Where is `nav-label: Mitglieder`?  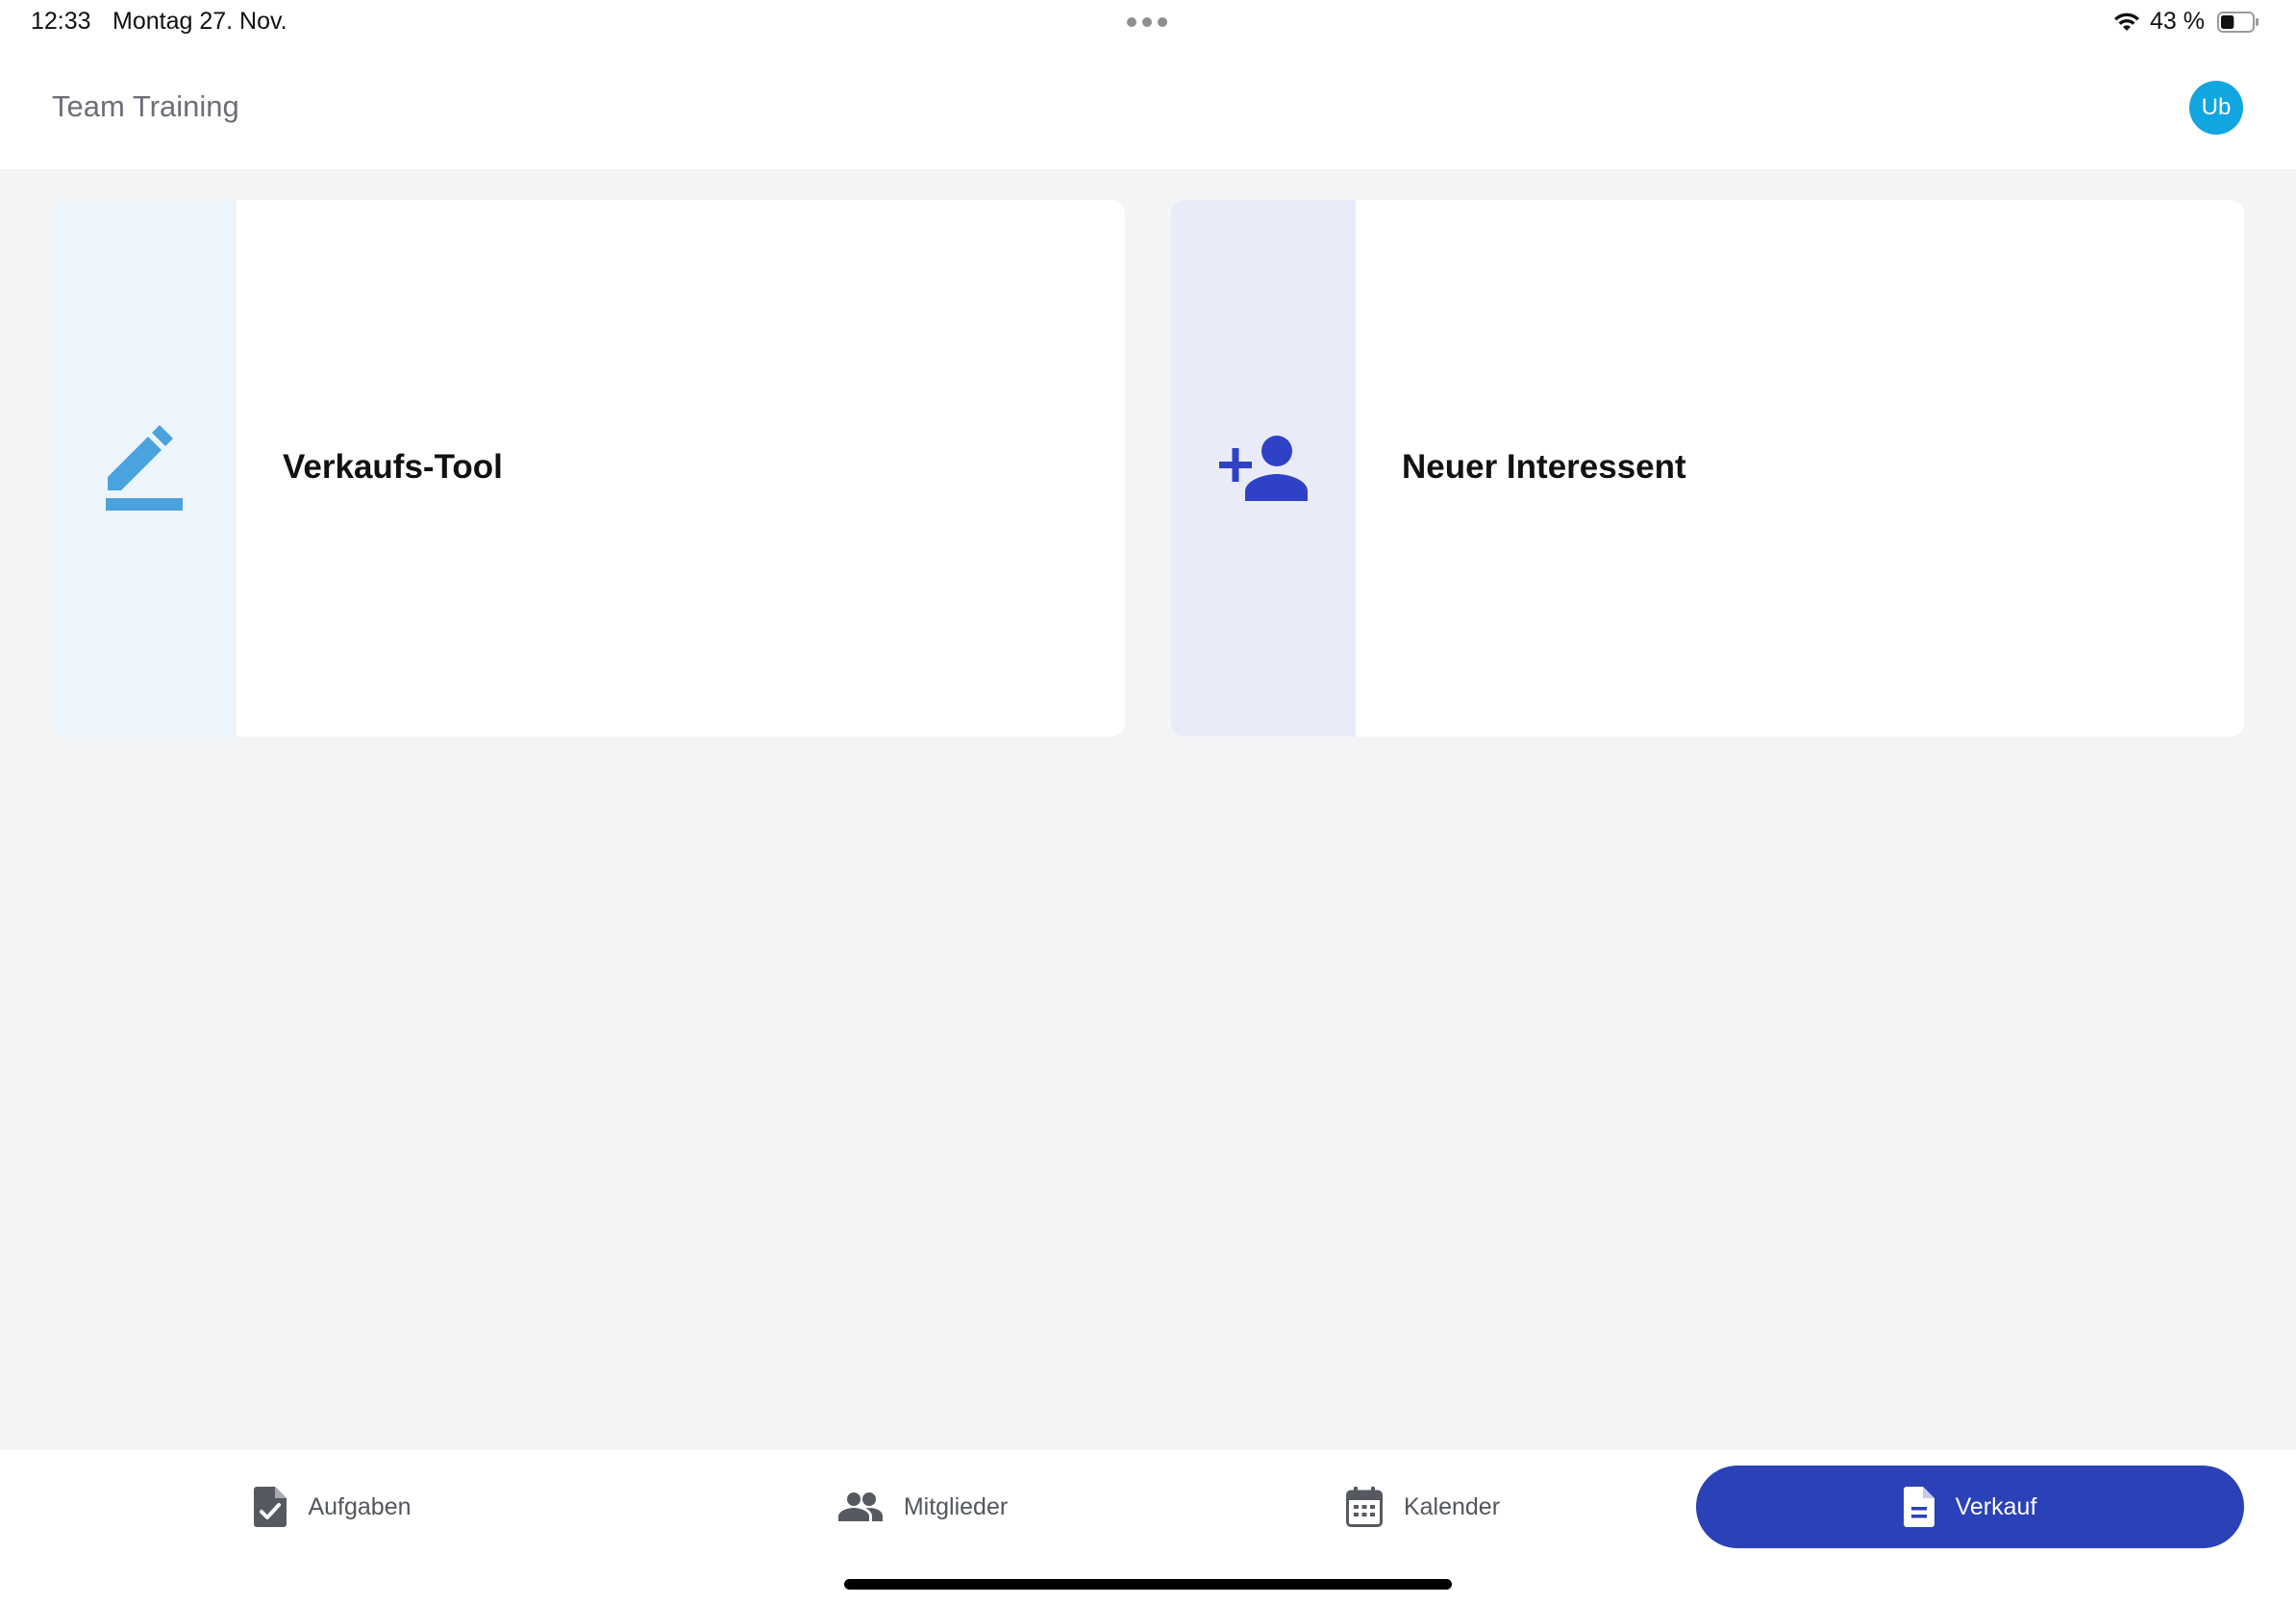 nav-label: Mitglieder is located at coordinates (956, 1506).